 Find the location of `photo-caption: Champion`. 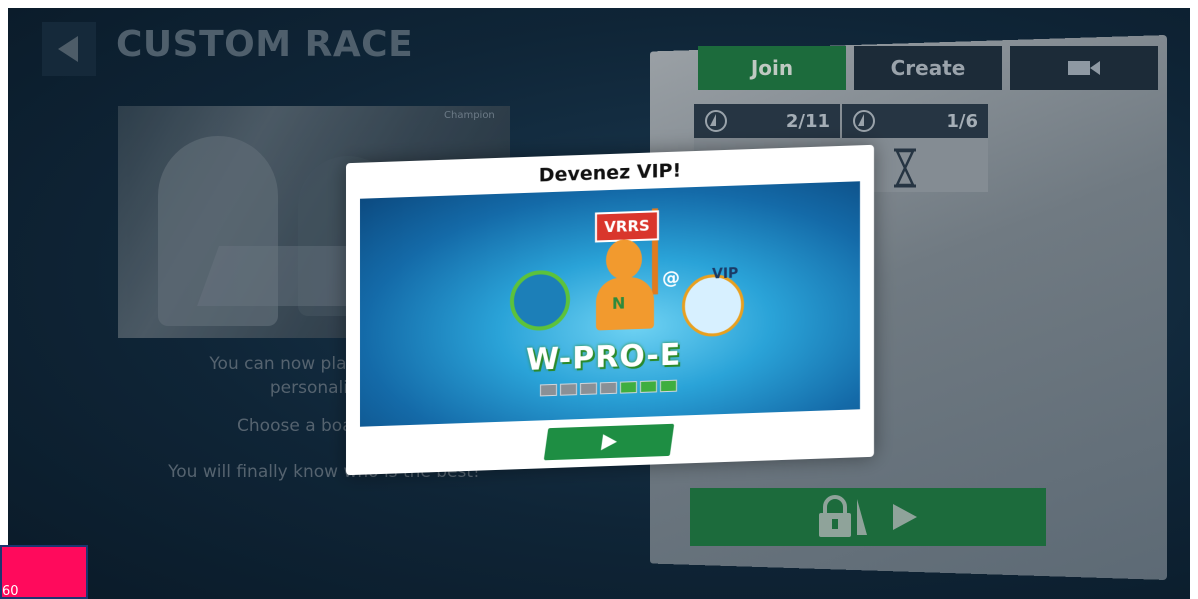

photo-caption: Champion is located at coordinates (469, 115).